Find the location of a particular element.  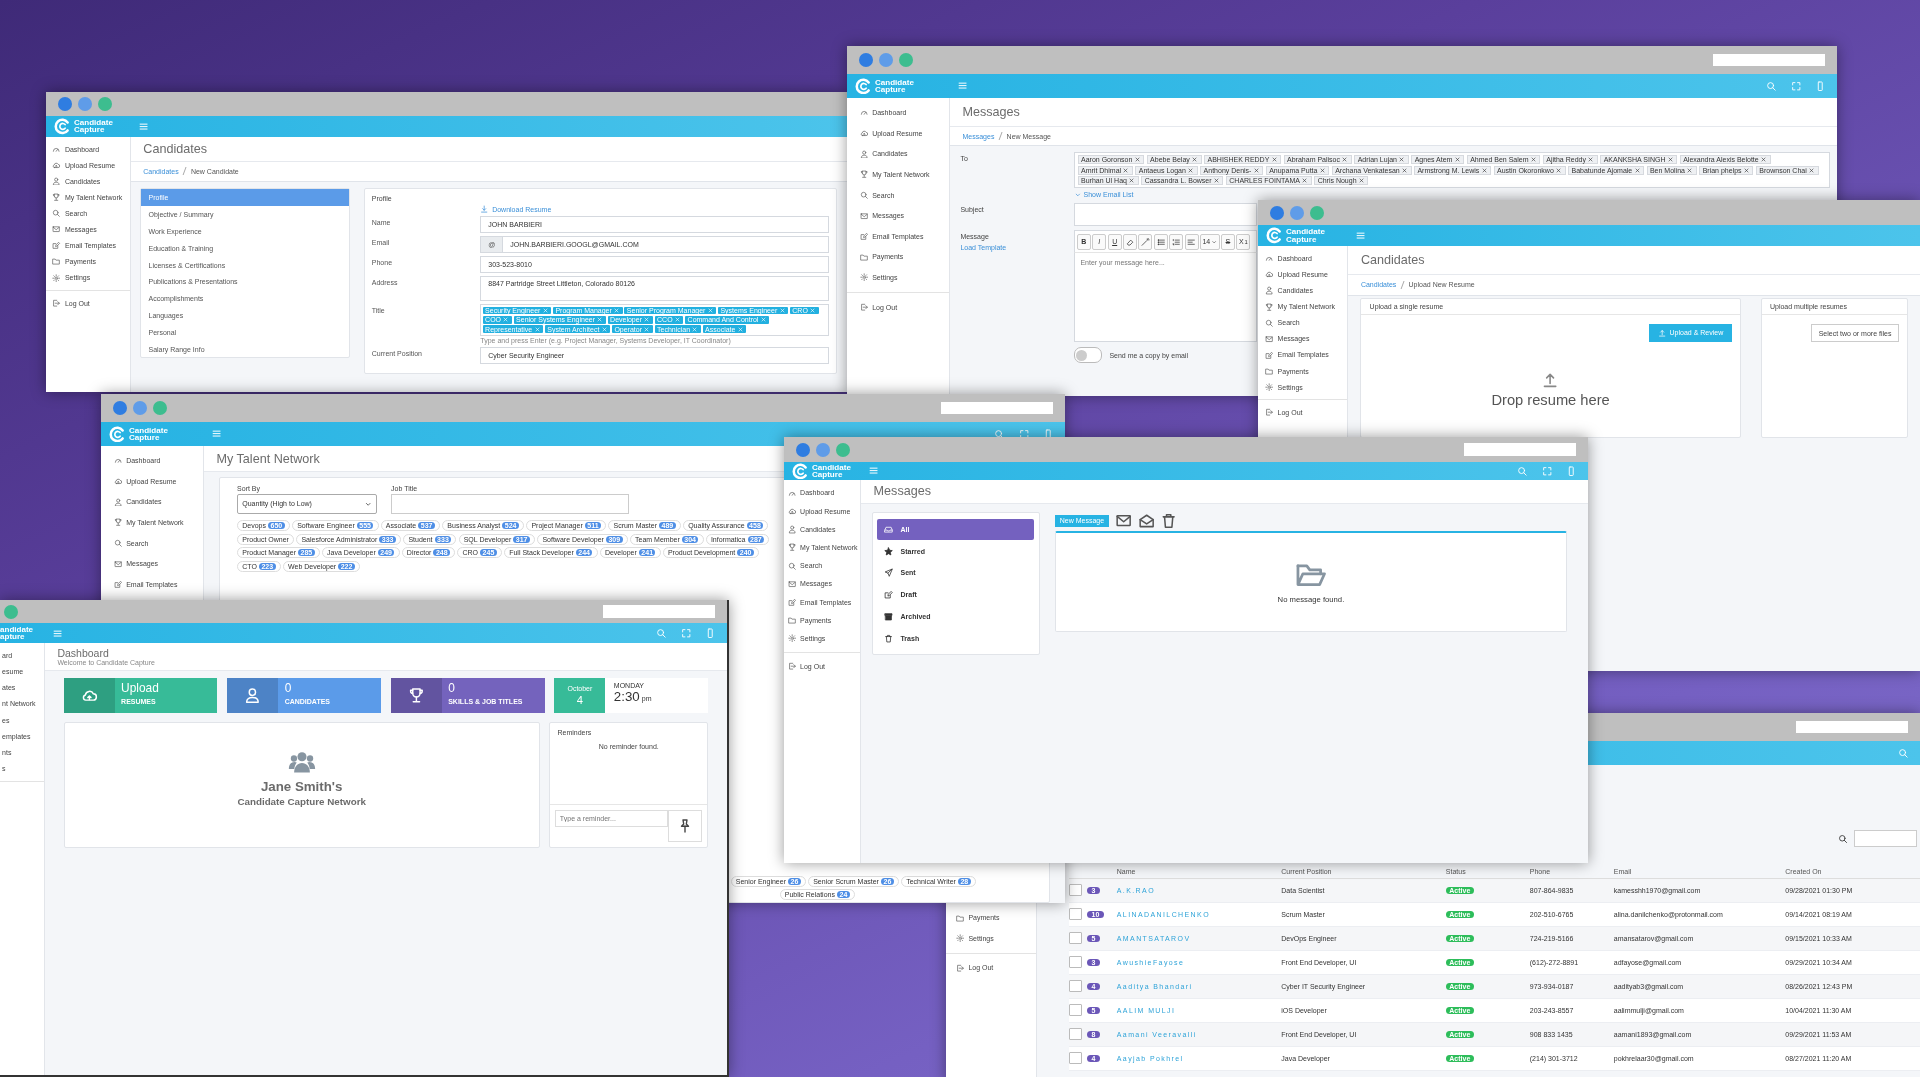

subject-field is located at coordinates (1165, 214).